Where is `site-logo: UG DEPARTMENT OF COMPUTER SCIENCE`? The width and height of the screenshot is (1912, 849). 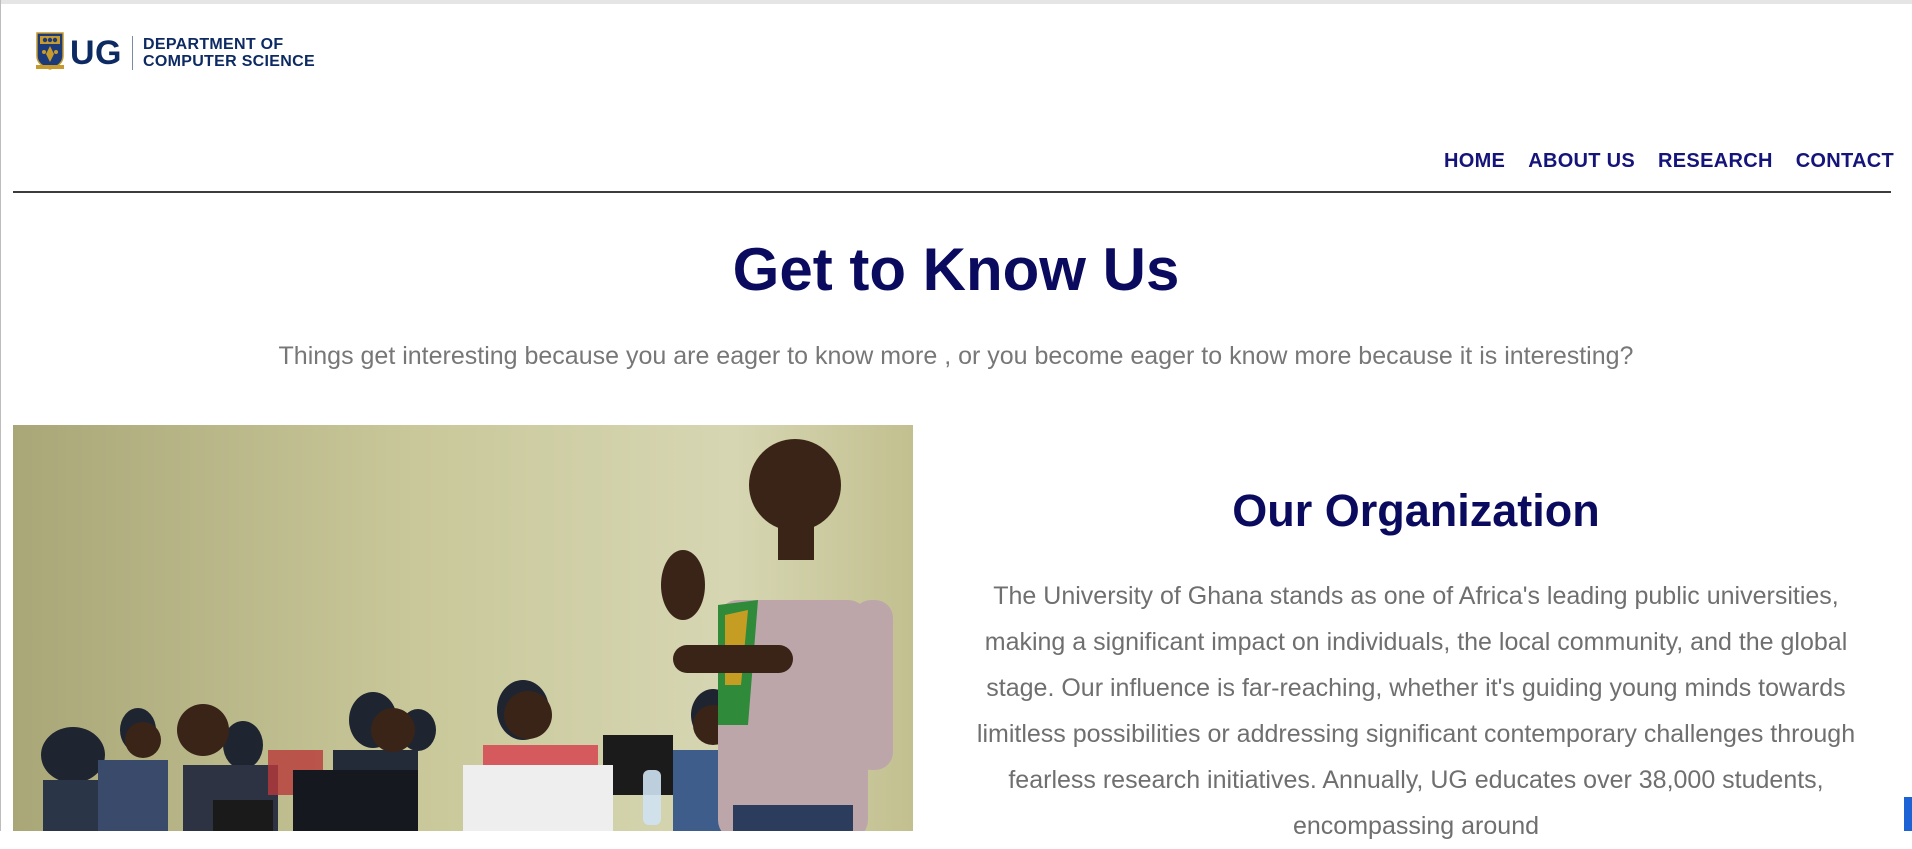
site-logo: UG DEPARTMENT OF COMPUTER SCIENCE is located at coordinates (175, 53).